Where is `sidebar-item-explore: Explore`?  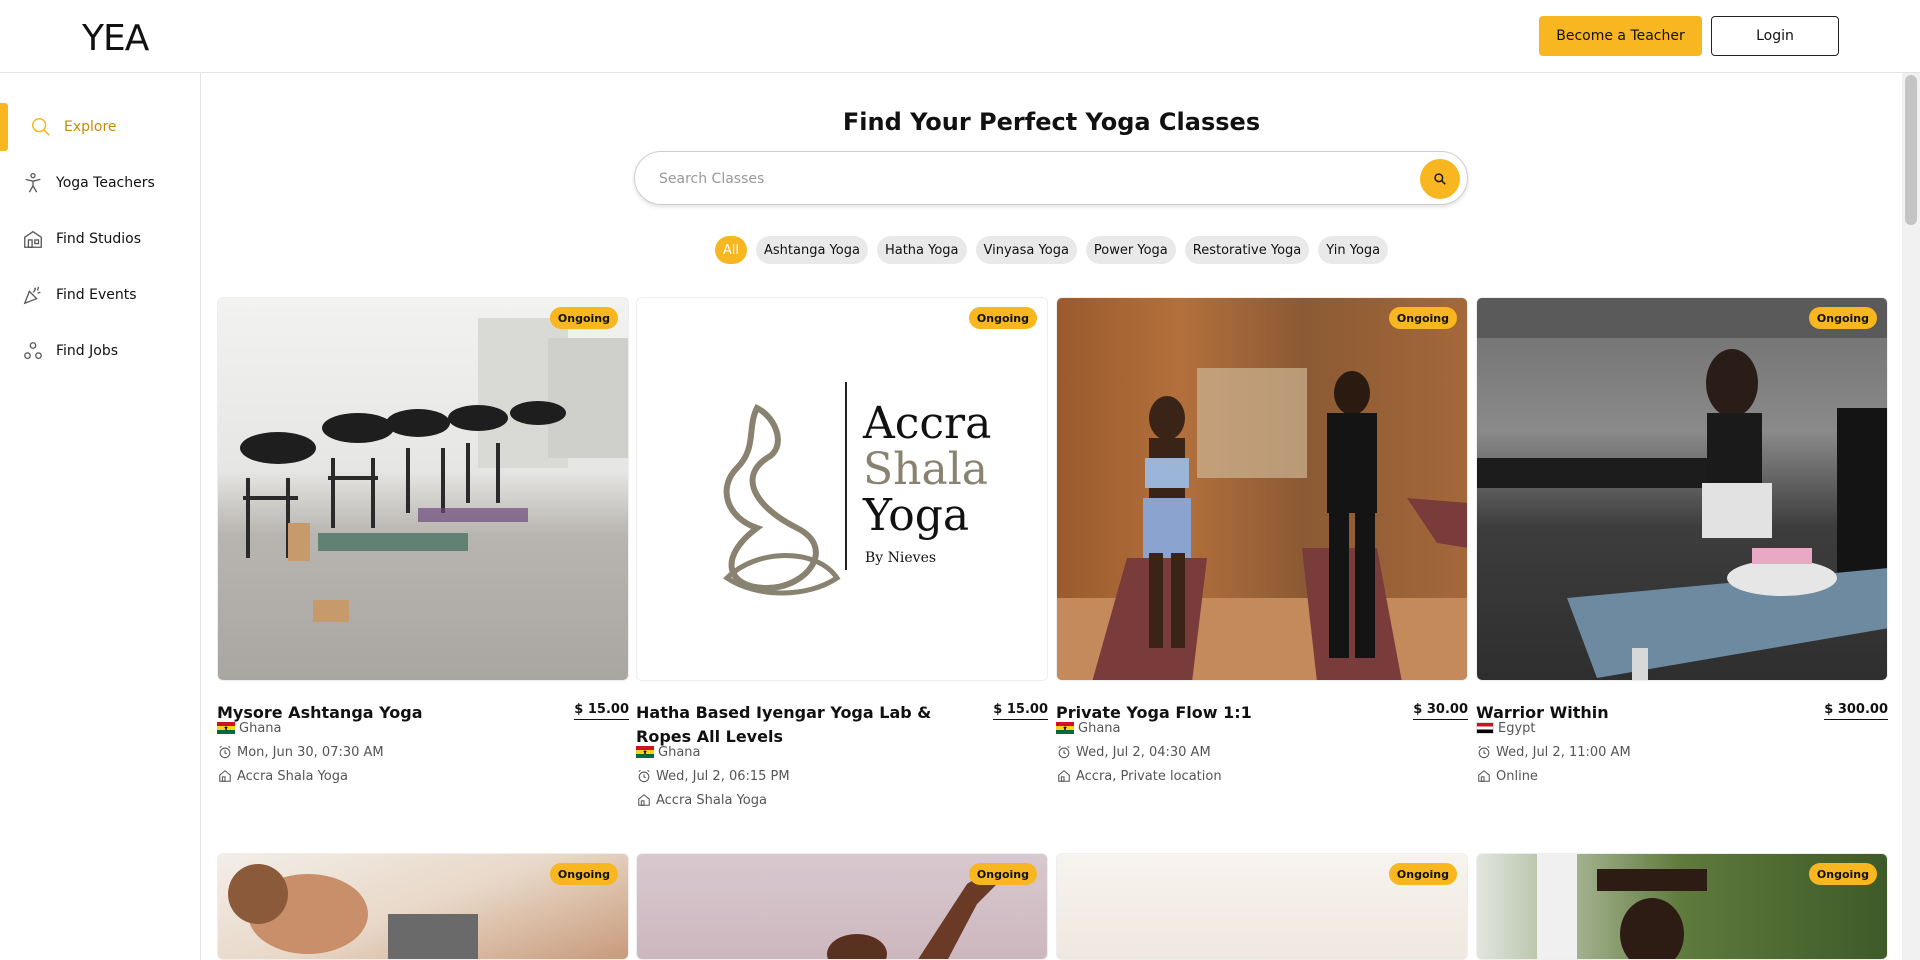 sidebar-item-explore: Explore is located at coordinates (100, 127).